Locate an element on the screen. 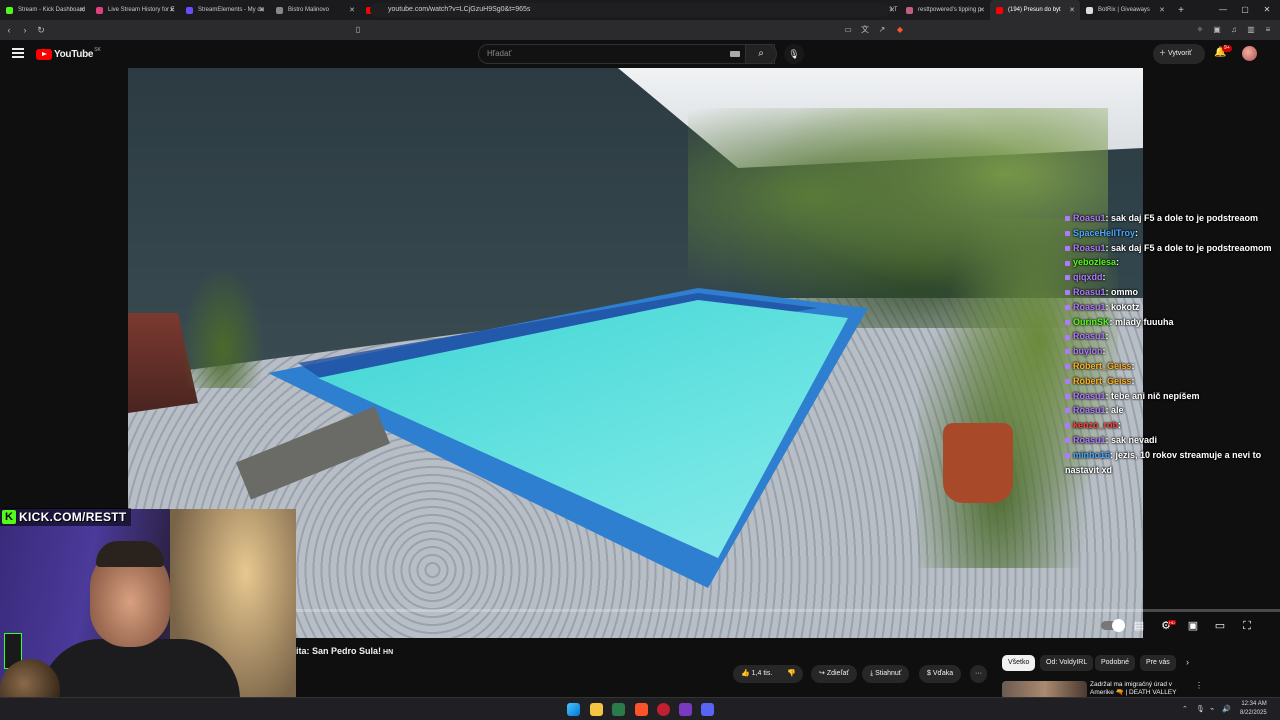 The height and width of the screenshot is (720, 1280). sidebar-icon: ▥ is located at coordinates (1251, 30).